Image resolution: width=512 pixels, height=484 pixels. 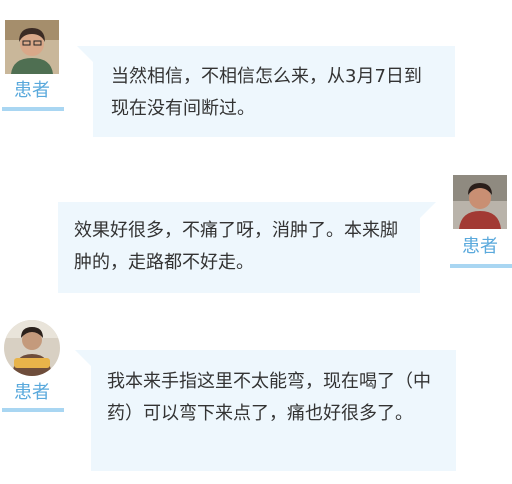 I want to click on sender-label-3: 患者, so click(x=32, y=392).